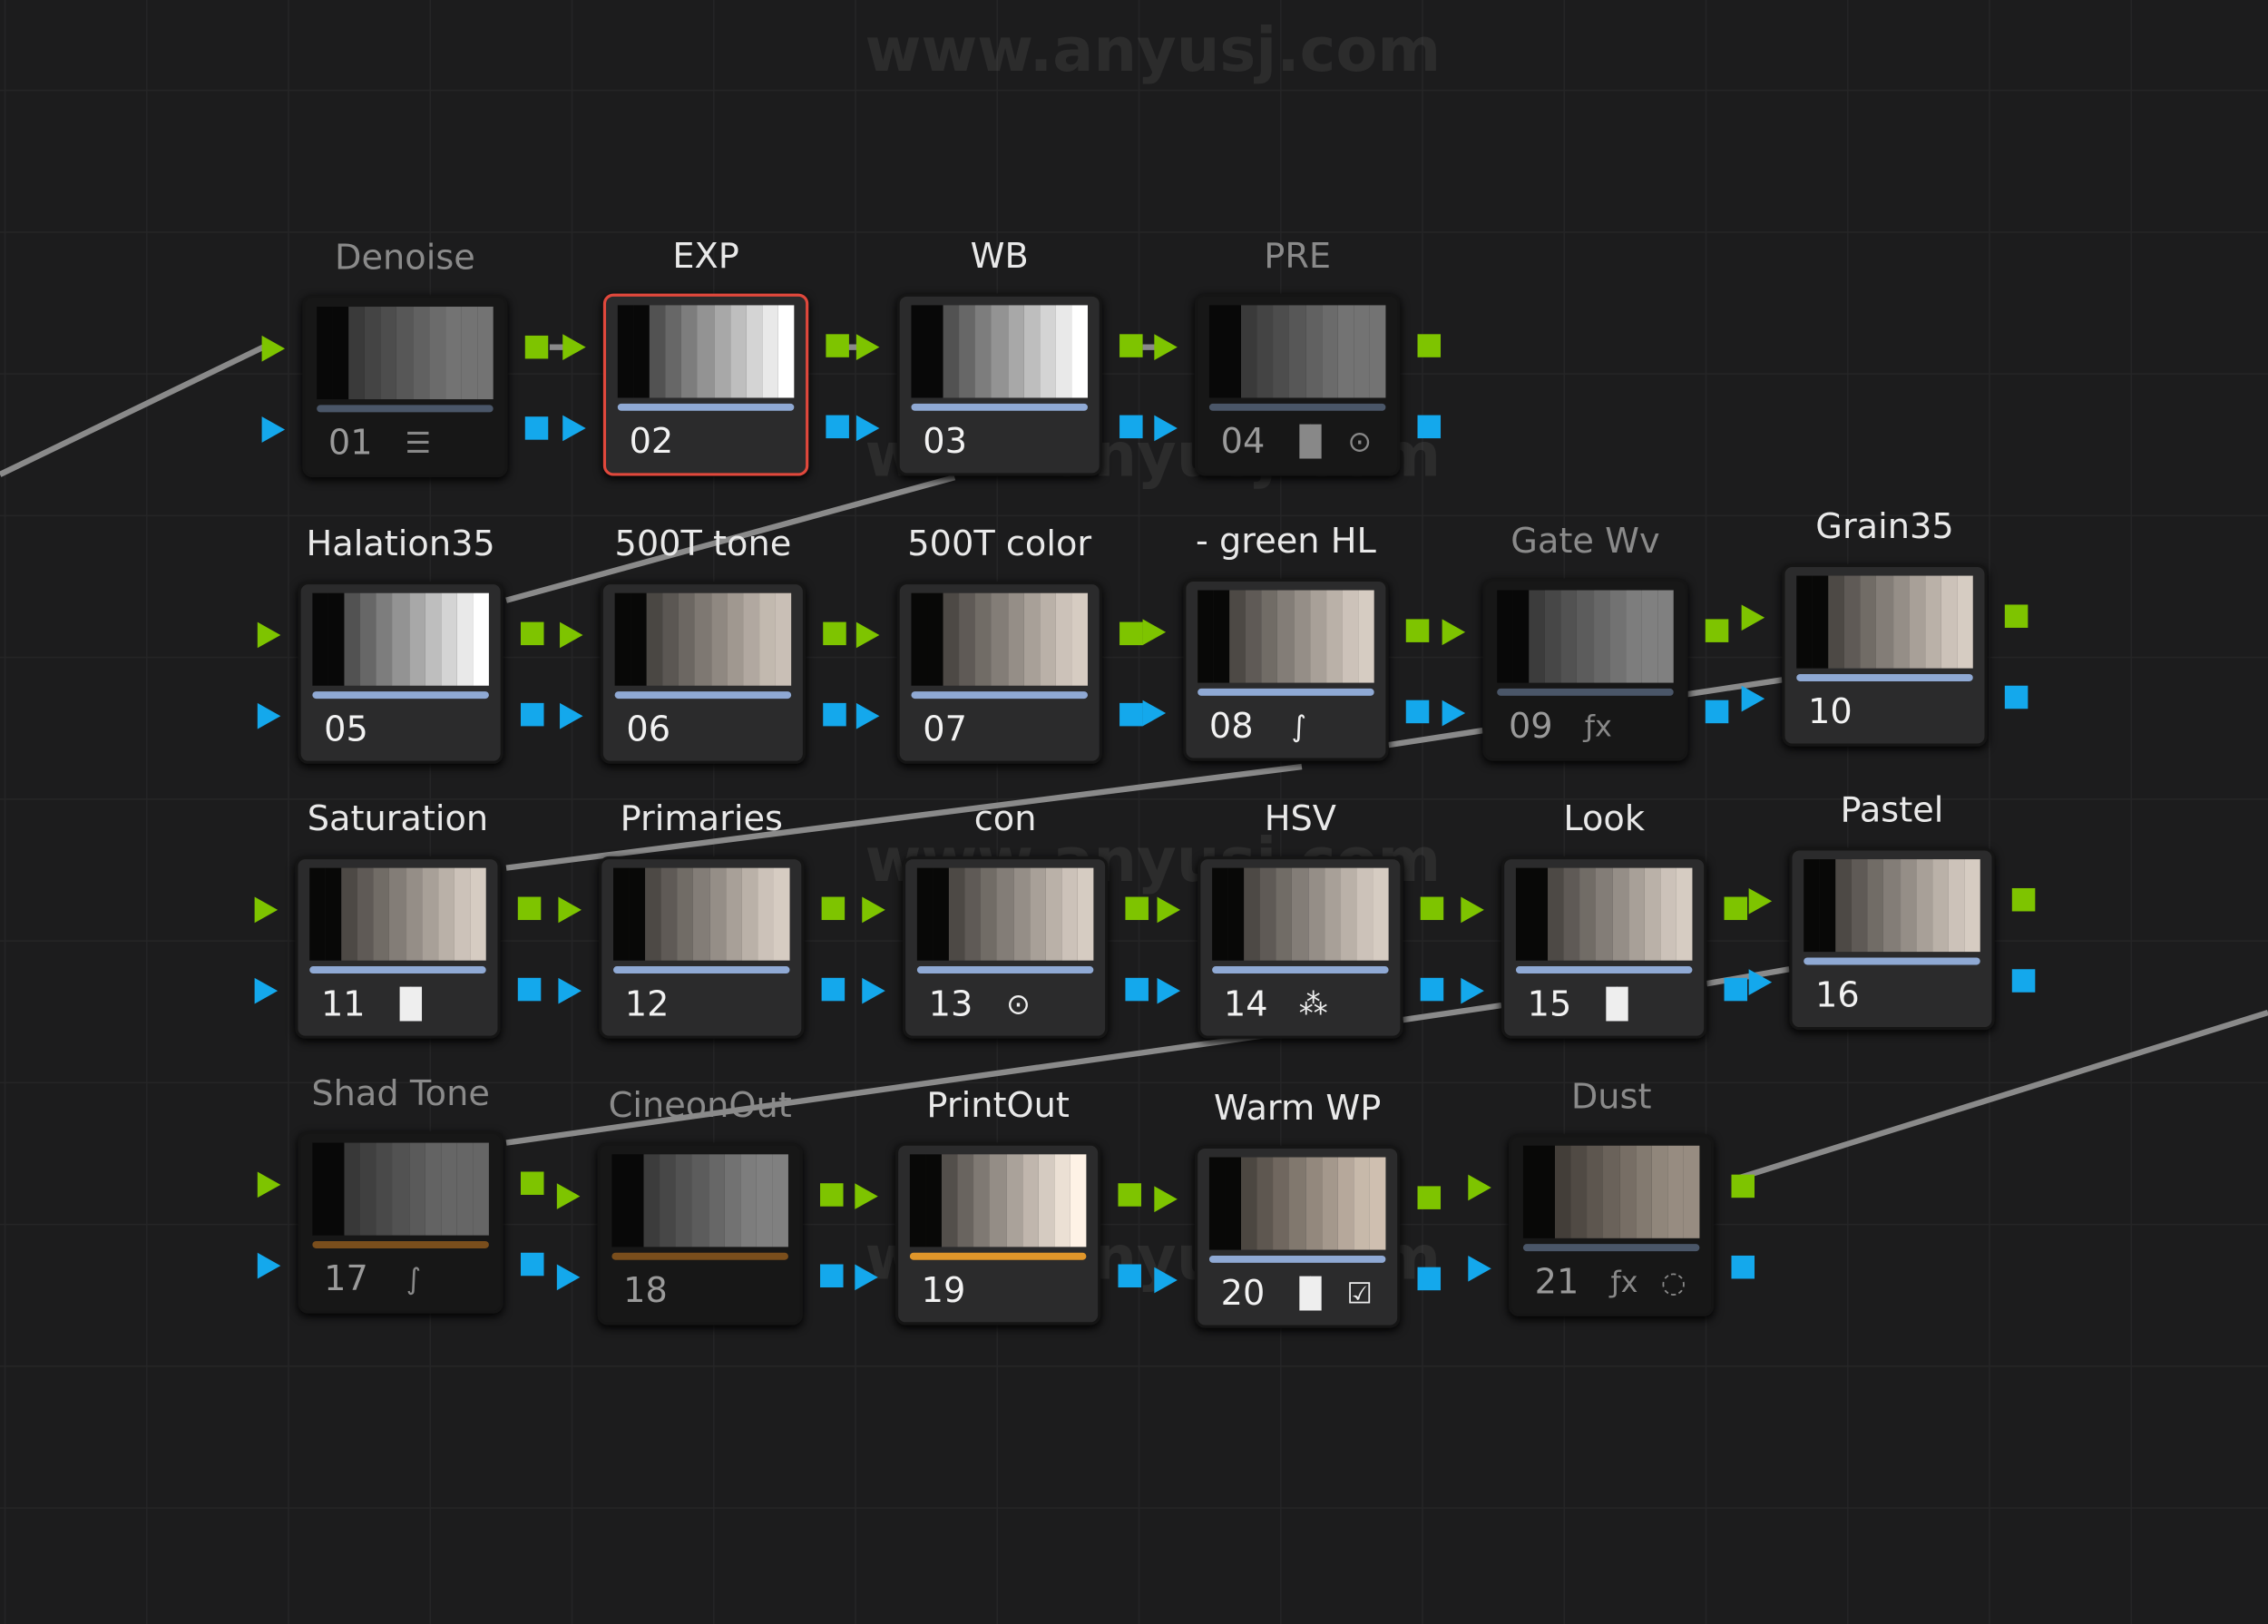 The image size is (2268, 1624). I want to click on node-body: 20 ▐▌ ☑, so click(1298, 1236).